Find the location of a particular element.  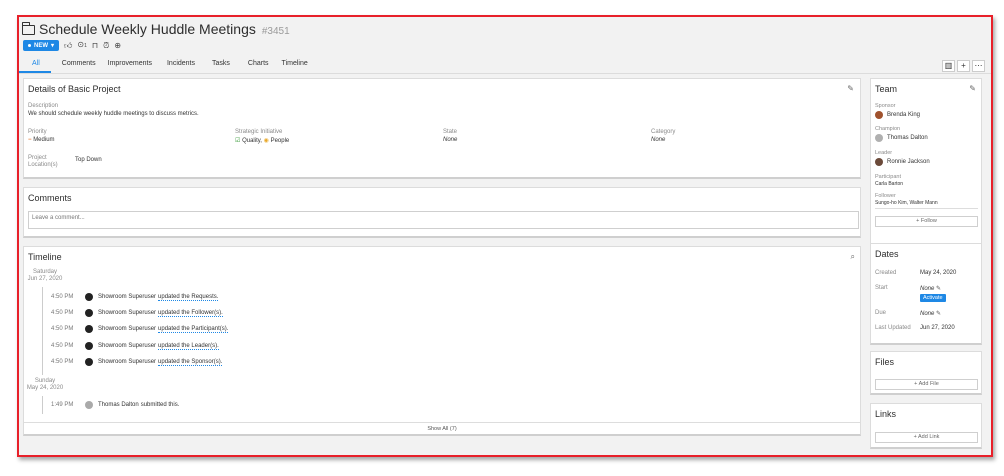

check-count: 1 is located at coordinates (85, 46).